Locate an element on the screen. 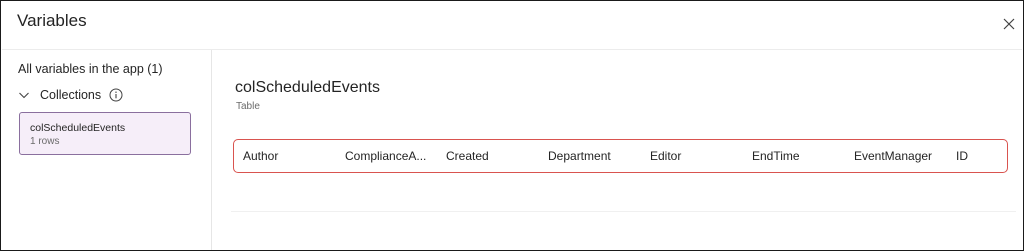 This screenshot has width=1024, height=251. column-header-department: Department is located at coordinates (579, 156).